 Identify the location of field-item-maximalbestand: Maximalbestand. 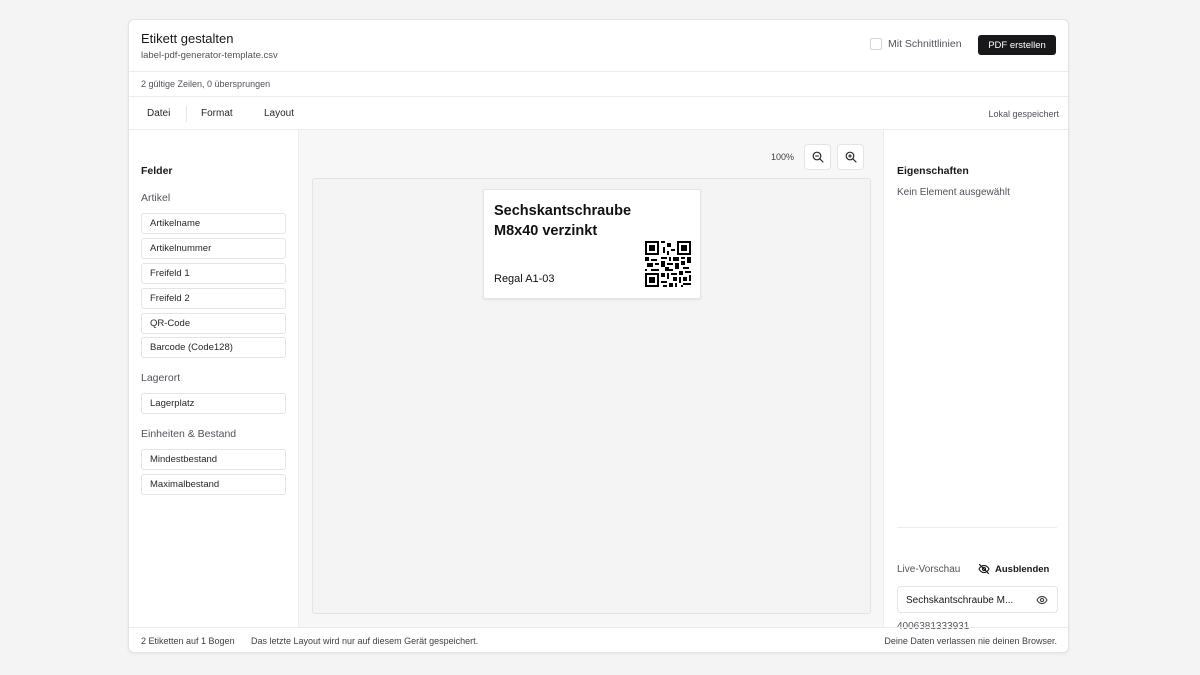
(213, 484).